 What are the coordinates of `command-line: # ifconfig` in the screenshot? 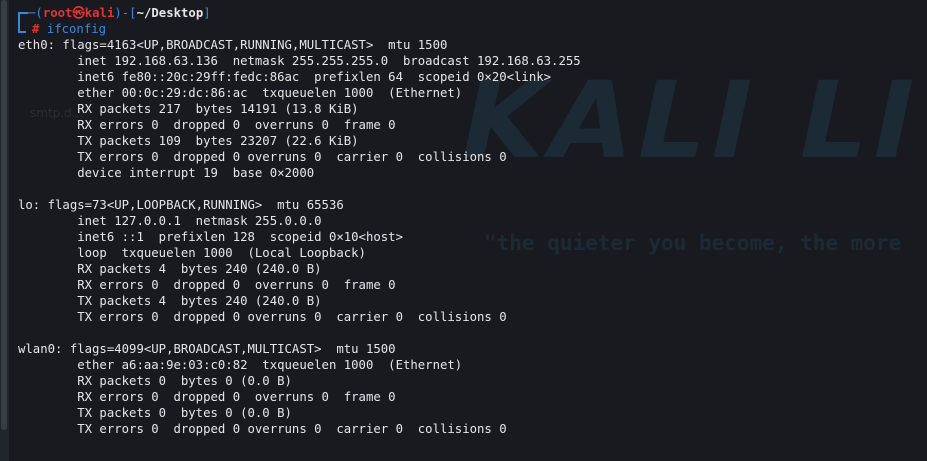 It's located at (69, 29).